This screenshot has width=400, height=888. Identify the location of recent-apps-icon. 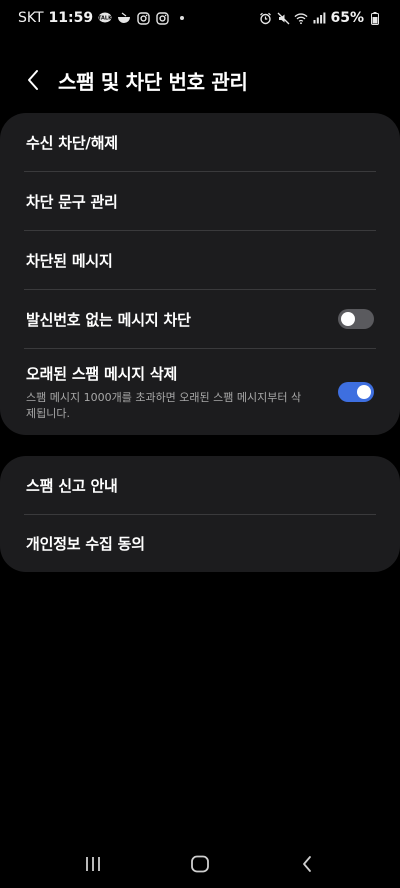
(93, 864).